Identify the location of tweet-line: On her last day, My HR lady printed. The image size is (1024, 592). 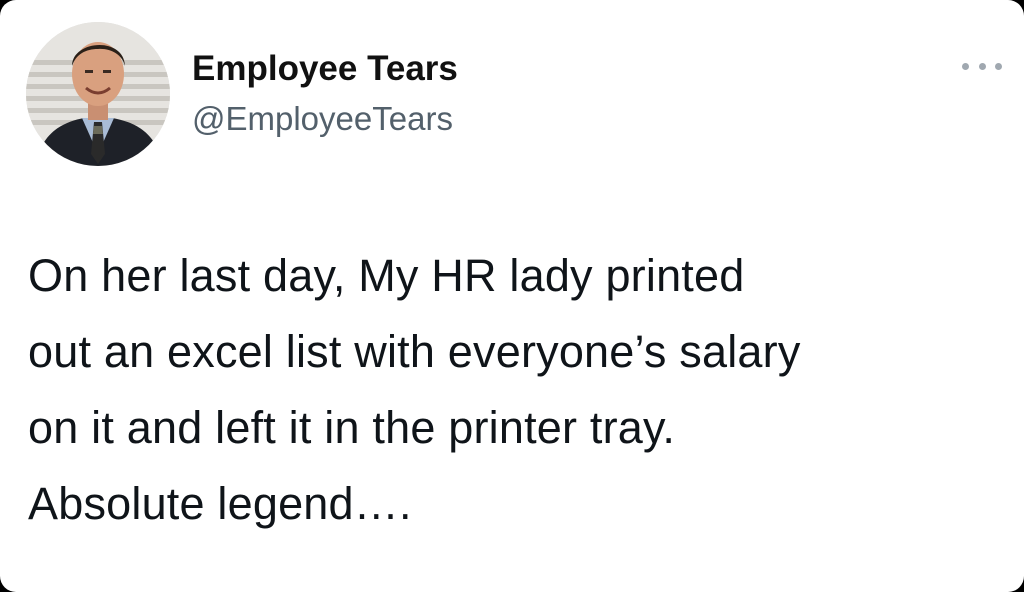
(386, 275).